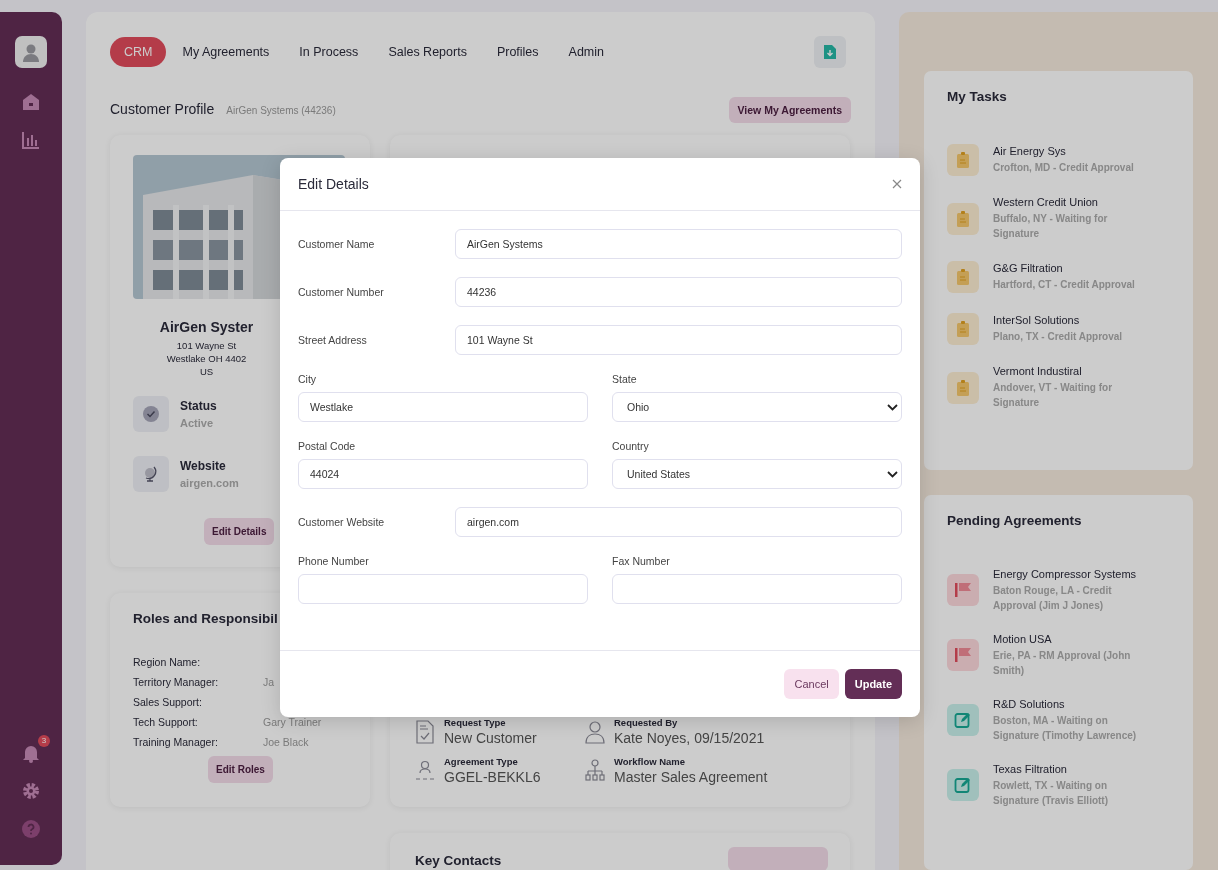 The image size is (1218, 870). What do you see at coordinates (226, 52) in the screenshot?
I see `nav-tab: My Agreements` at bounding box center [226, 52].